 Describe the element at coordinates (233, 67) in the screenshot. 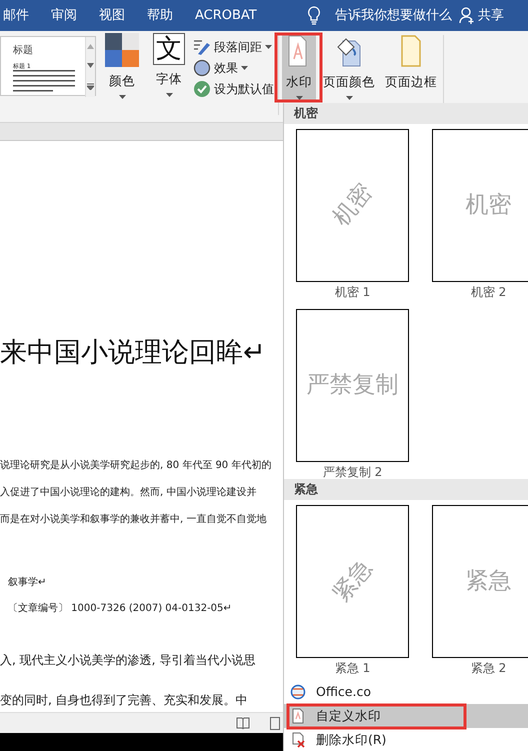

I see `effects-button: 效果` at that location.